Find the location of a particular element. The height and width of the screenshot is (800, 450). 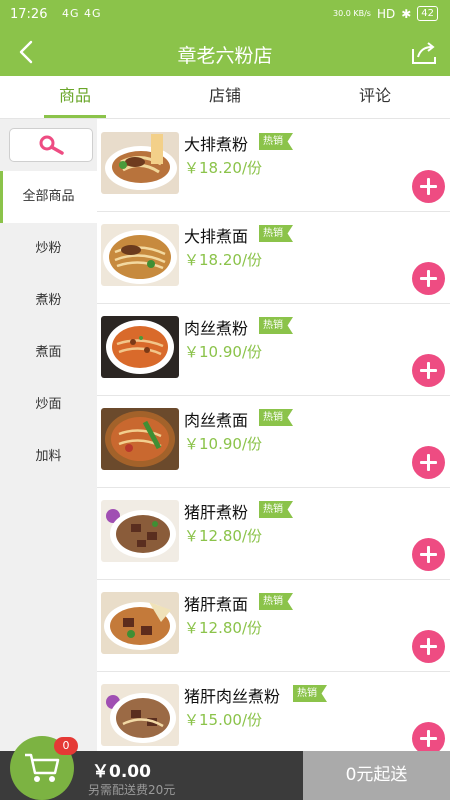

product-name: 大排煮面 is located at coordinates (216, 236).